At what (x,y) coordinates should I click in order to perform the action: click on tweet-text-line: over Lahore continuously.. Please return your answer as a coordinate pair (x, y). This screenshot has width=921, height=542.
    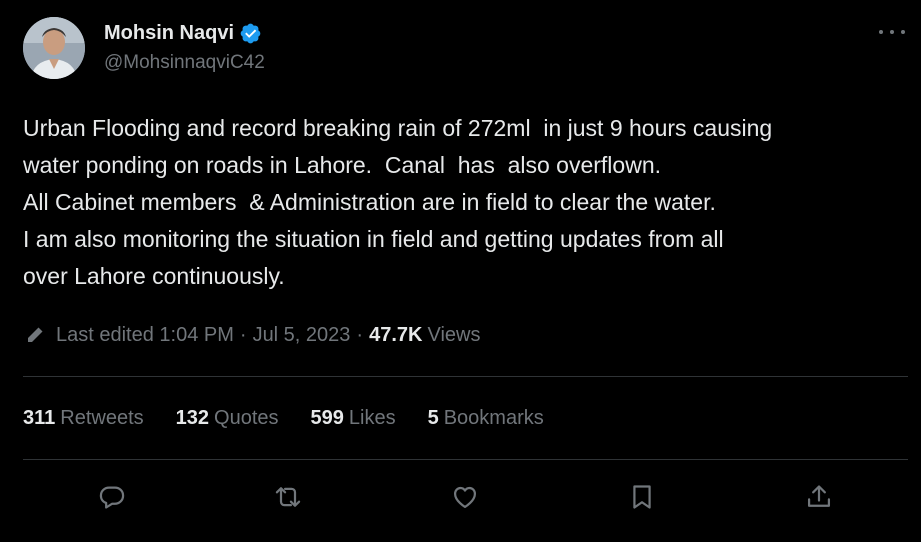
    Looking at the image, I should click on (154, 276).